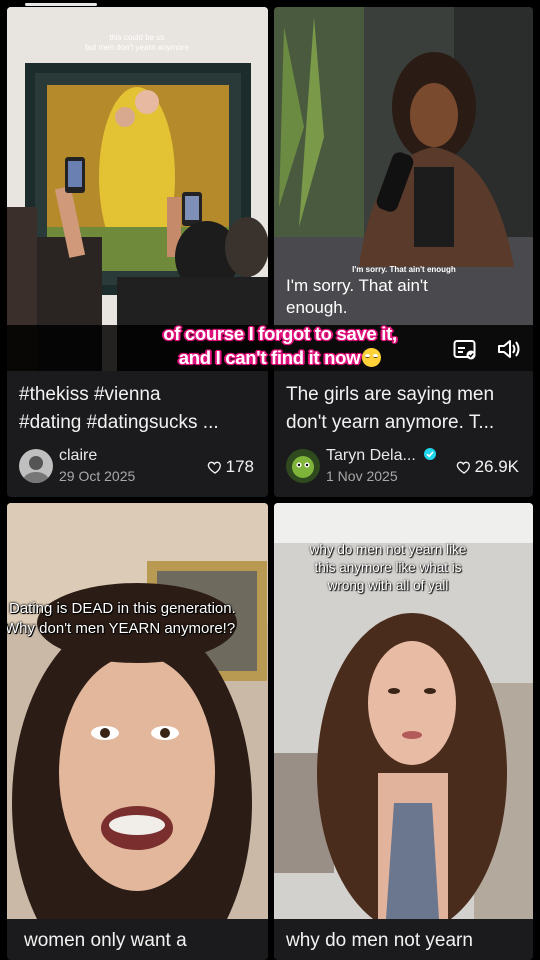 This screenshot has width=540, height=960. What do you see at coordinates (430, 454) in the screenshot?
I see `verified-badge-icon` at bounding box center [430, 454].